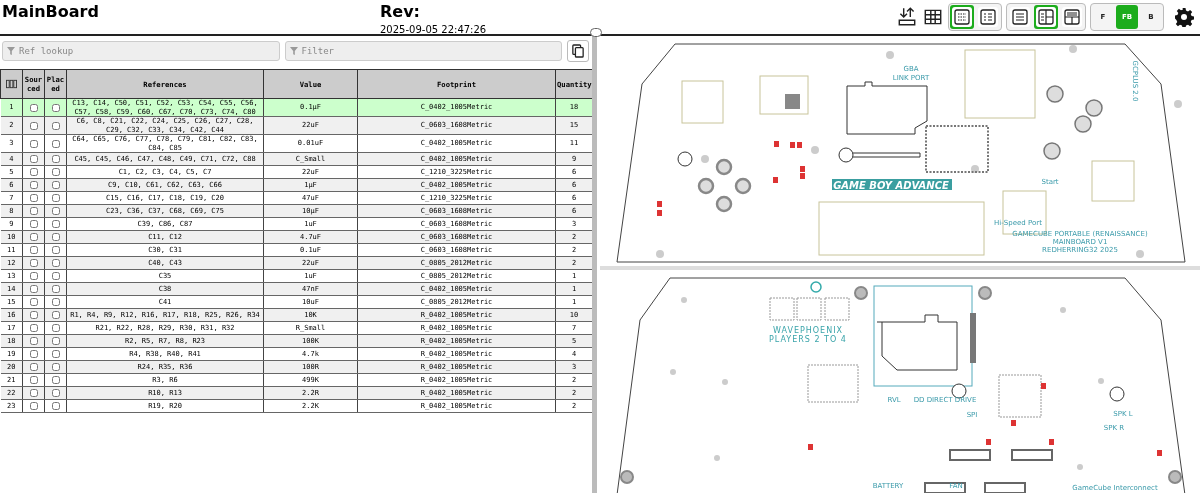  Describe the element at coordinates (11, 84) in the screenshot. I see `columns-icon` at that location.